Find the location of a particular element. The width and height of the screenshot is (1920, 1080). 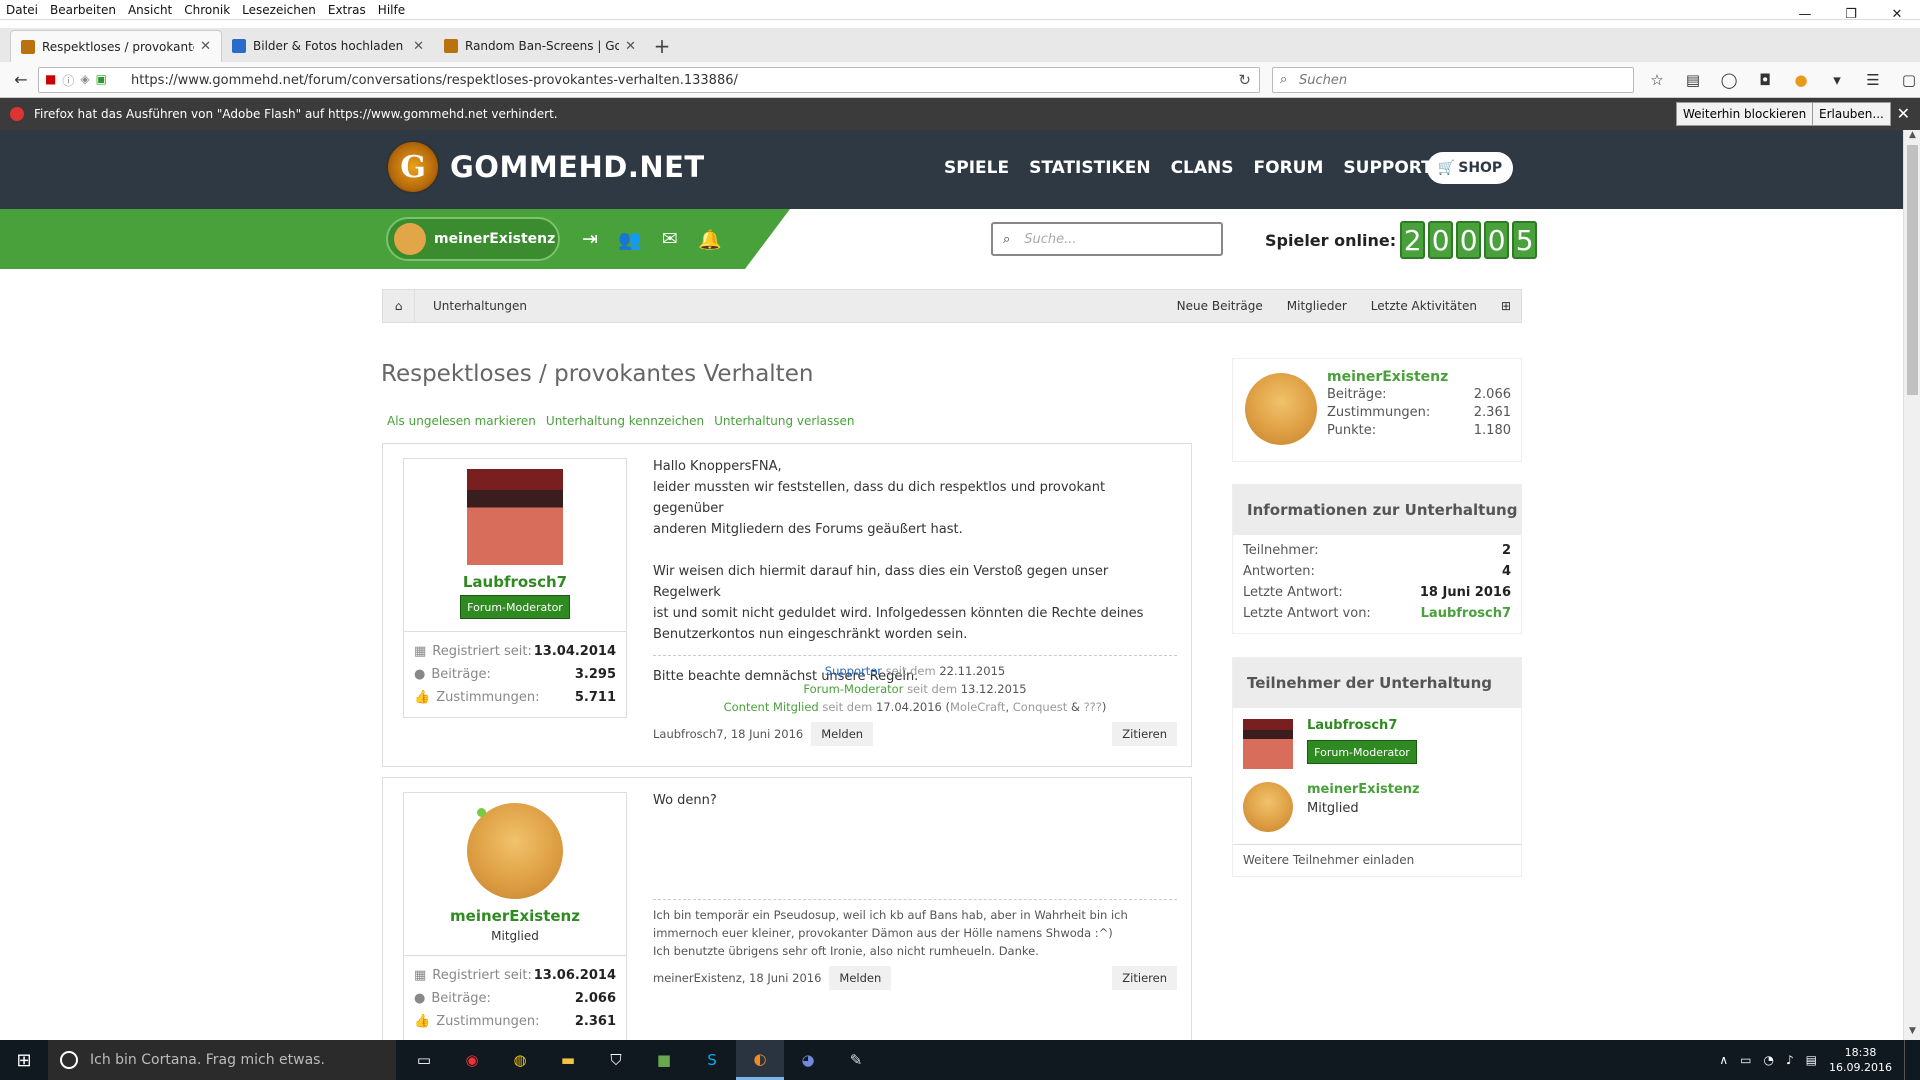

last-reply-user-link: Laubfrosch7 is located at coordinates (1466, 613).